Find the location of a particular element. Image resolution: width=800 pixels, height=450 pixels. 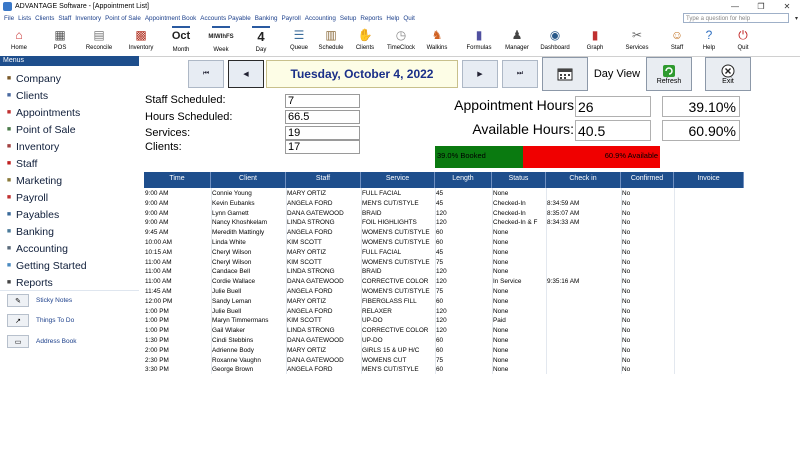

sidebar-item-staff: ■ Staff is located at coordinates (69, 163).